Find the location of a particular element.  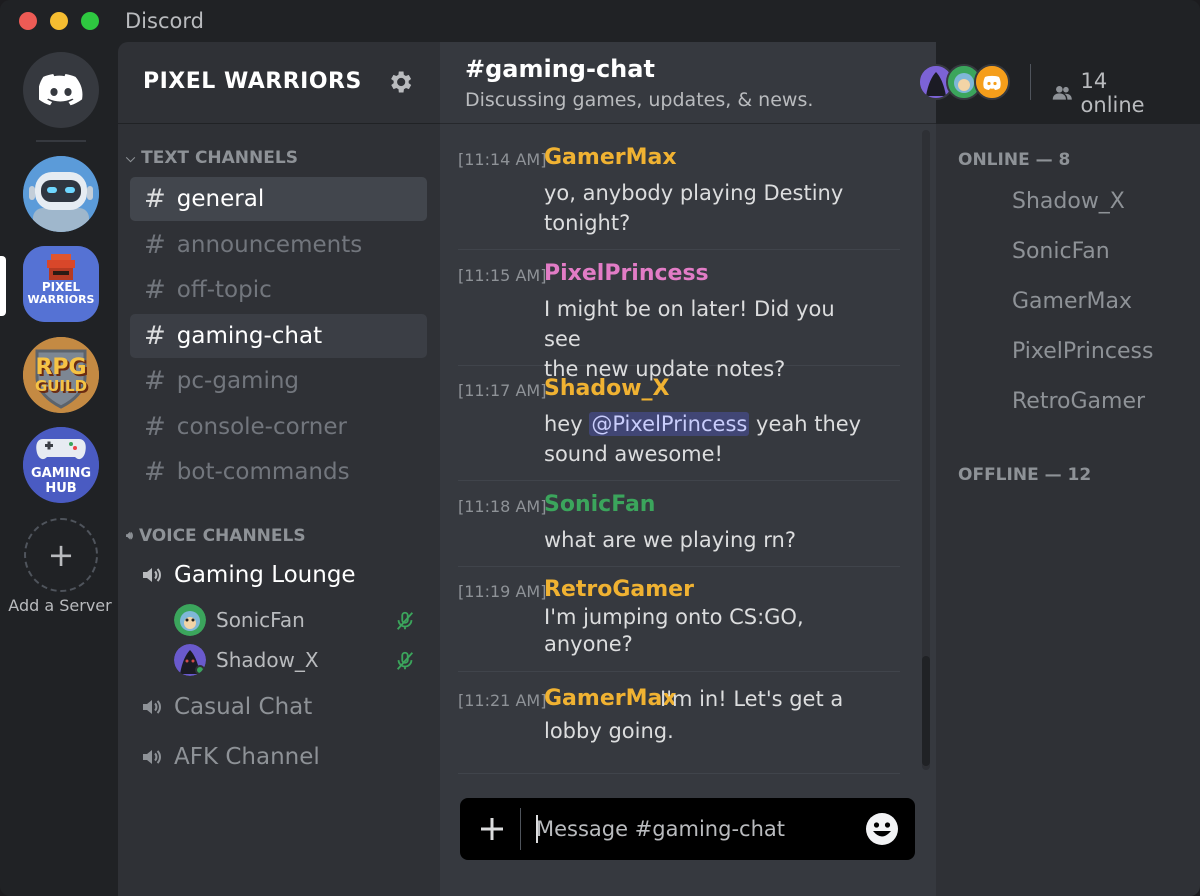

member-gamermax: GamerMax is located at coordinates (1072, 301).